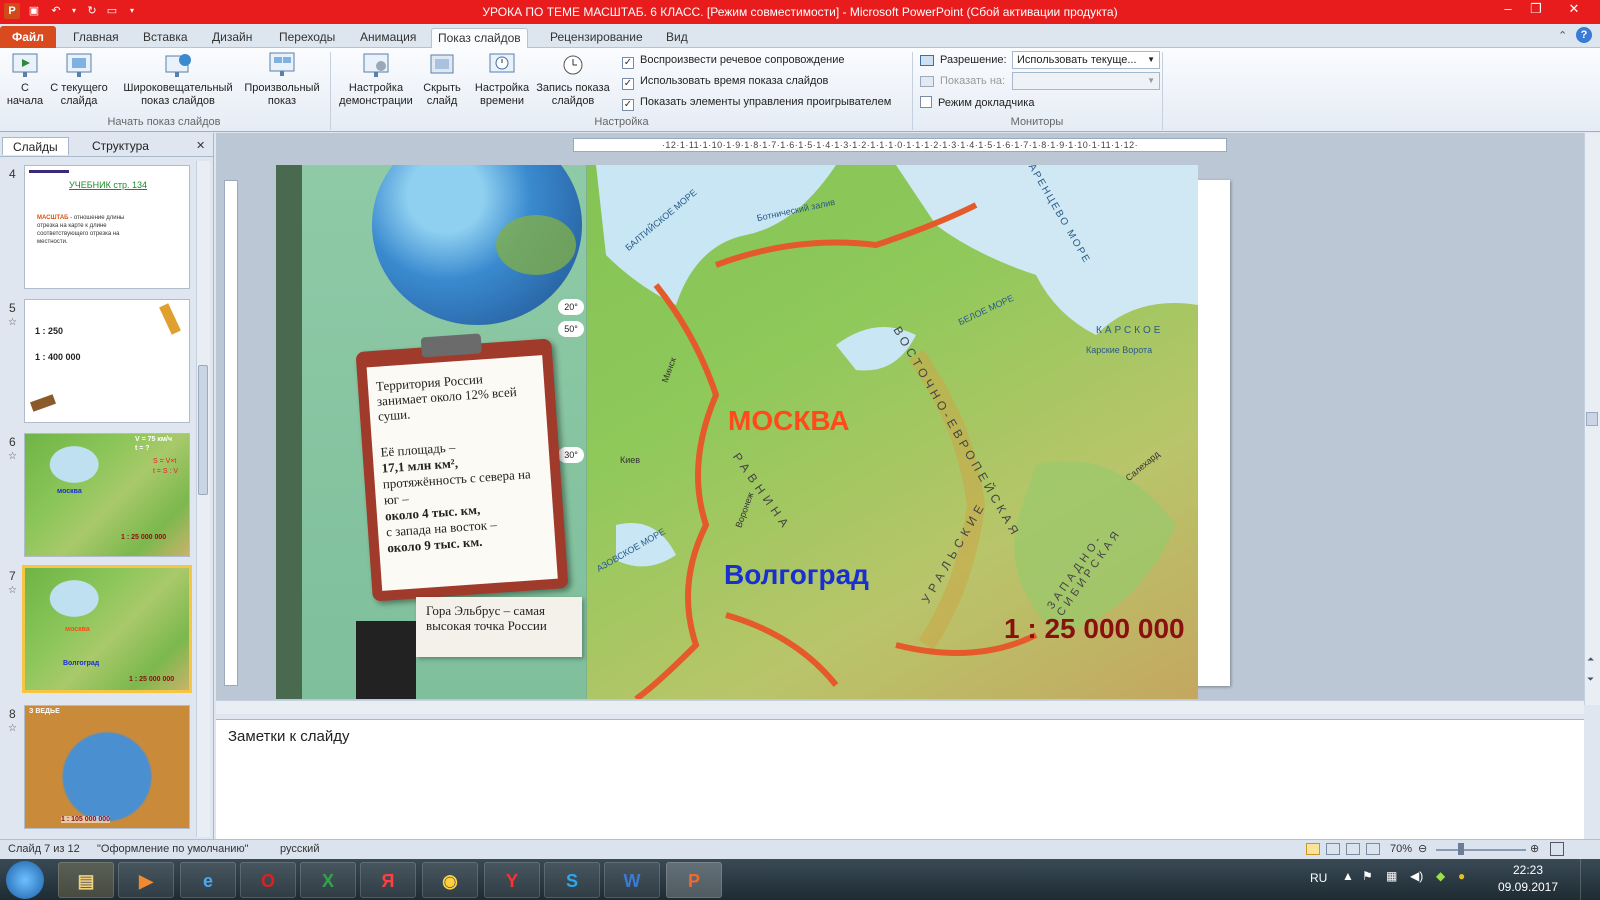 The image size is (1600, 900). I want to click on tab-home: Главная, so click(96, 38).